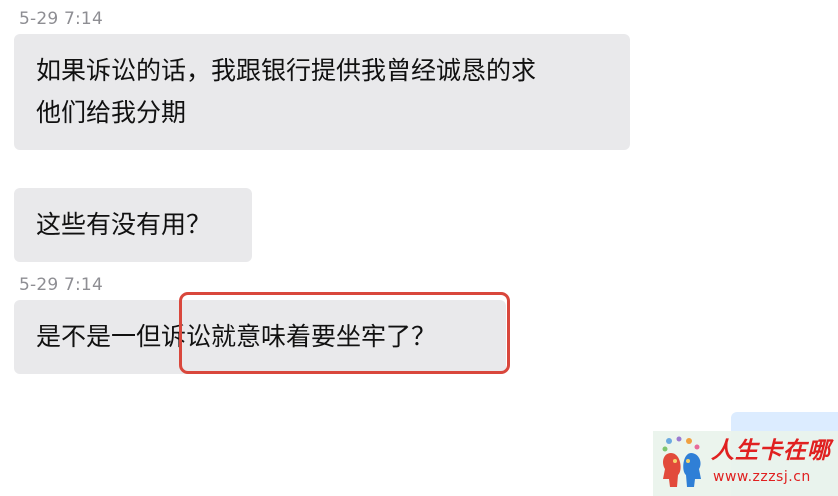 The height and width of the screenshot is (496, 838). I want to click on message-text-line: 如果诉讼的话，我跟银行提供我曾经诚恳的求, so click(286, 70).